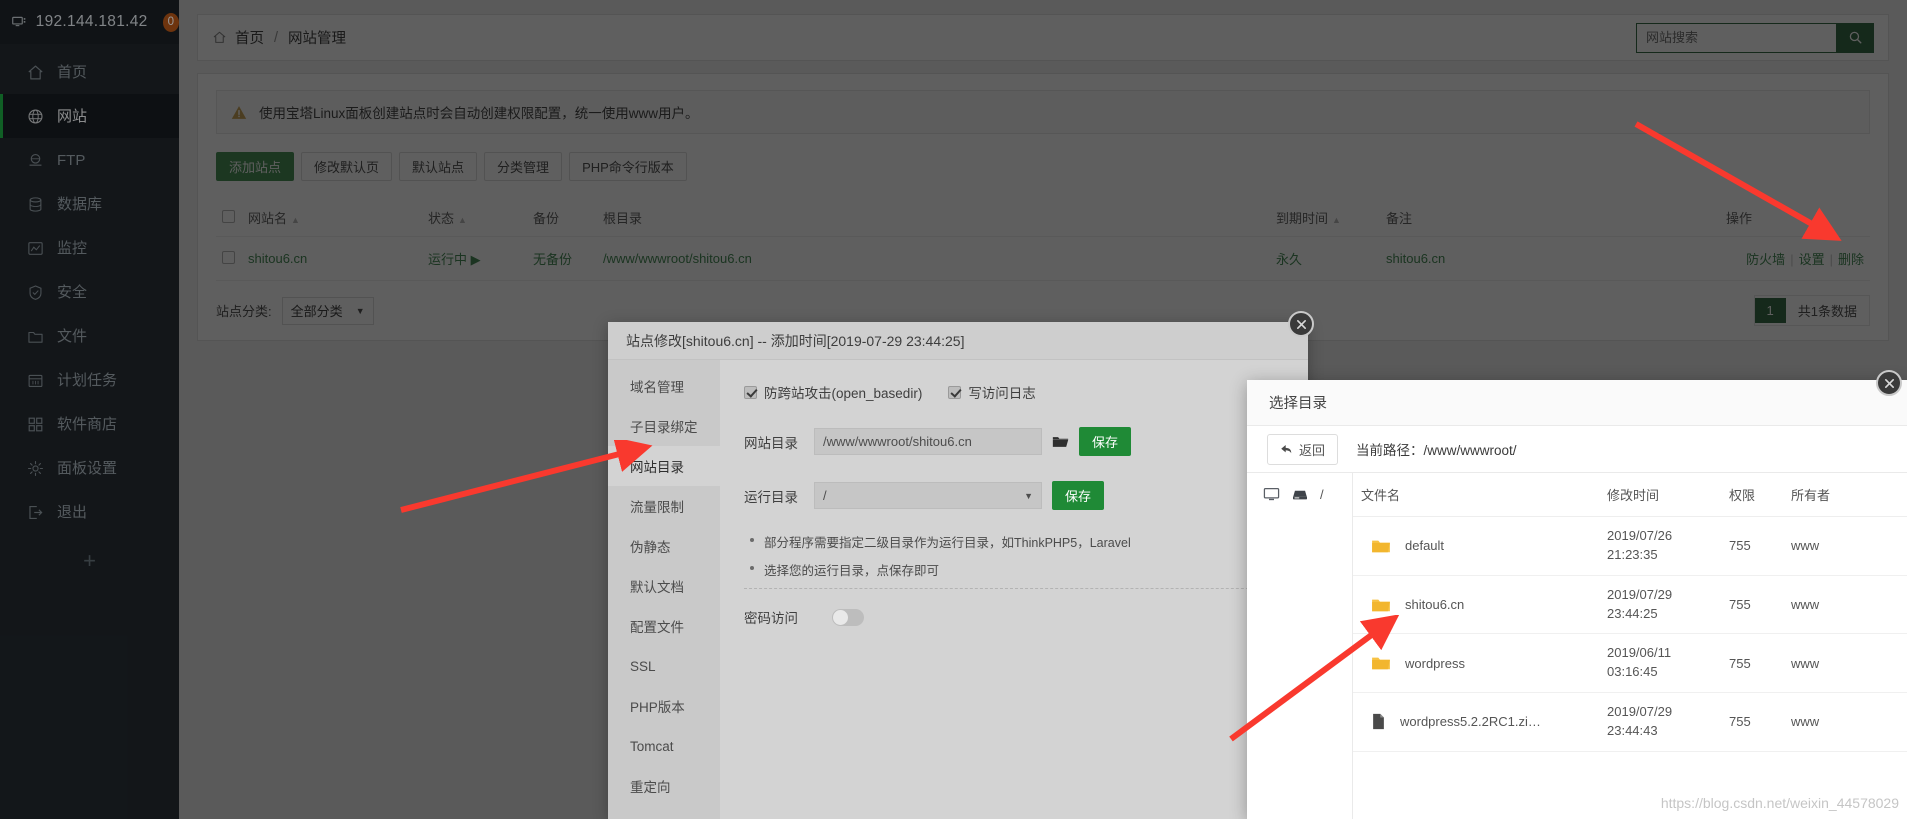 The image size is (1907, 819). What do you see at coordinates (664, 546) in the screenshot?
I see `tab-rewrite: 伪静态` at bounding box center [664, 546].